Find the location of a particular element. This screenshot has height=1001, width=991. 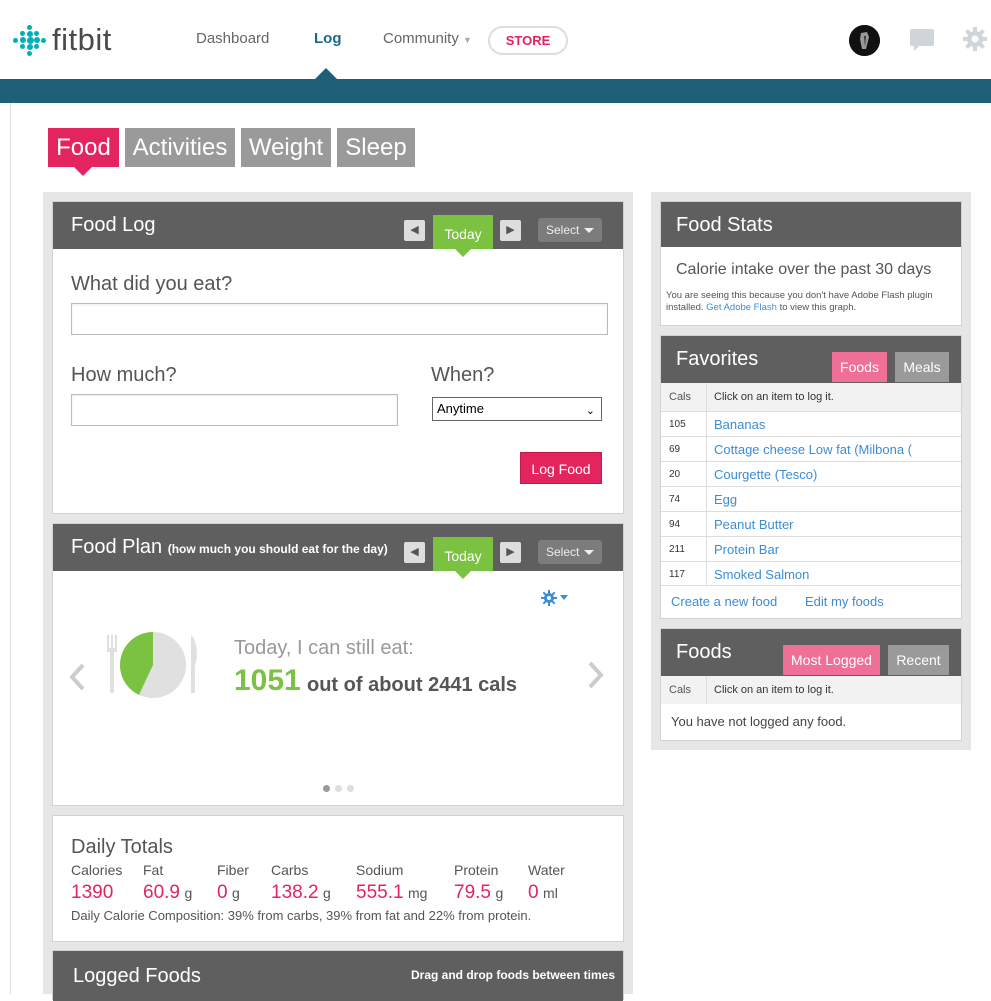

amount-input is located at coordinates (234, 410).